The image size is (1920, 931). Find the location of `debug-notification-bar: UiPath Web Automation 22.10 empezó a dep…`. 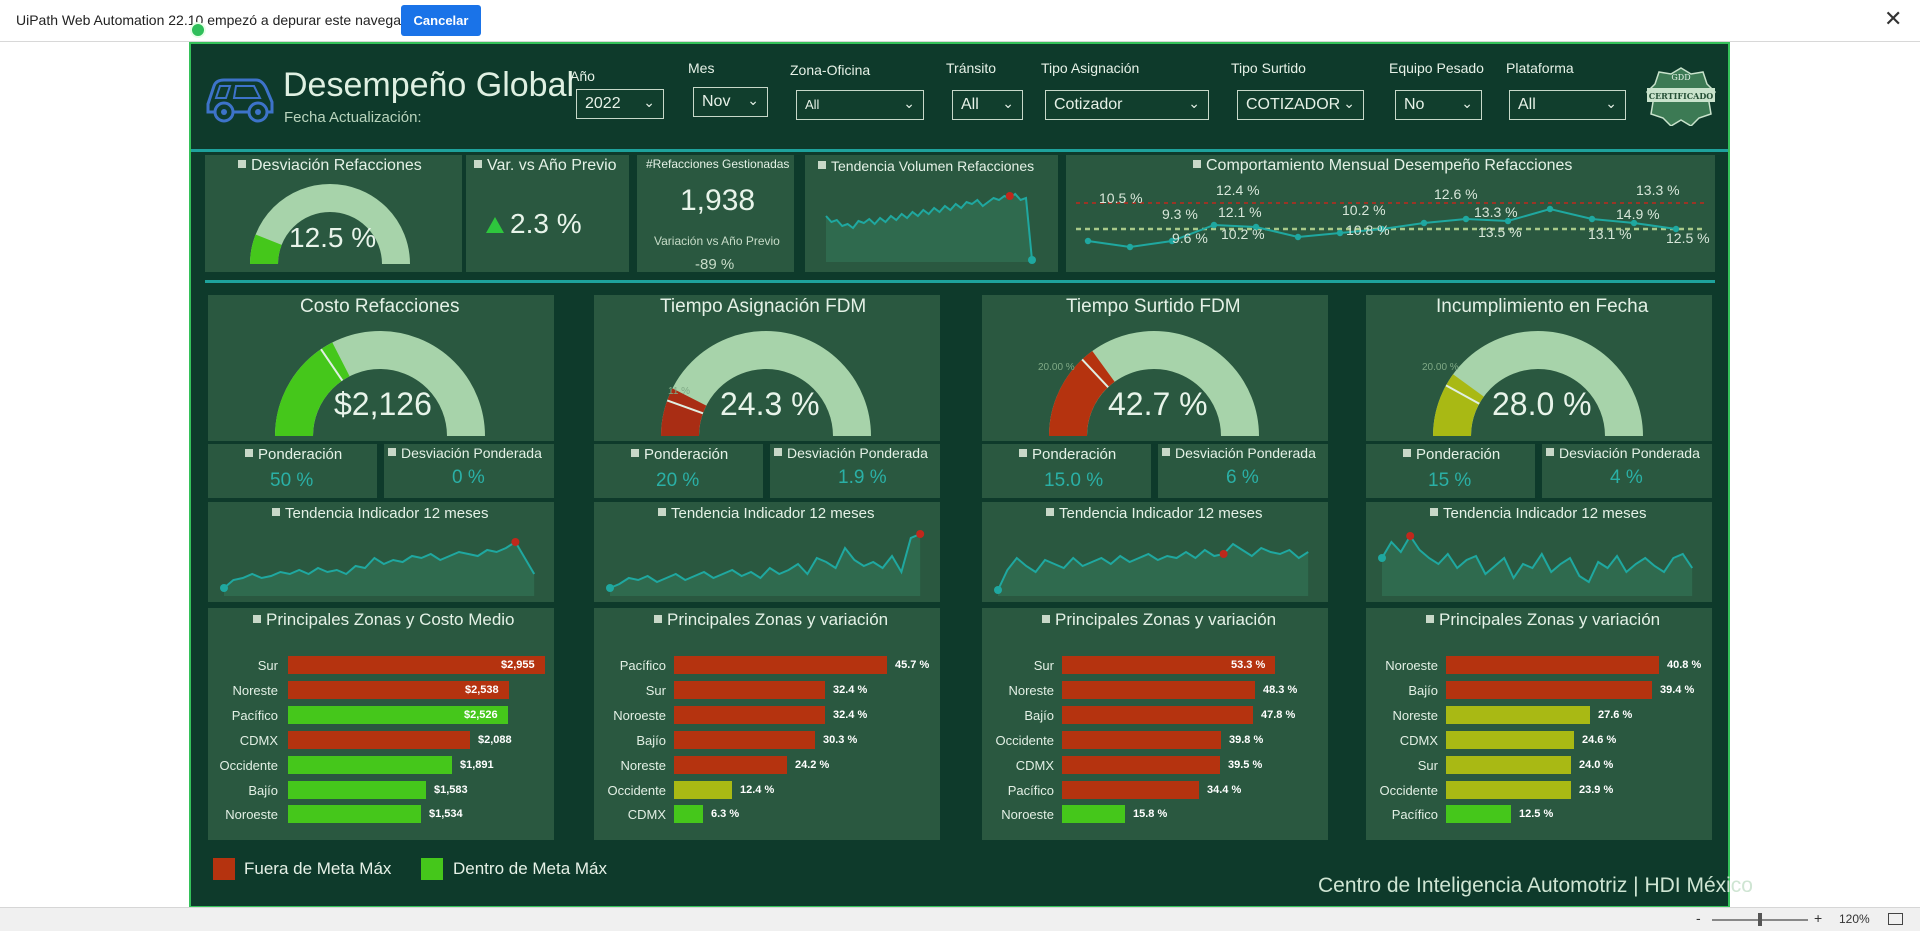

debug-notification-bar: UiPath Web Automation 22.10 empezó a dep… is located at coordinates (960, 21).